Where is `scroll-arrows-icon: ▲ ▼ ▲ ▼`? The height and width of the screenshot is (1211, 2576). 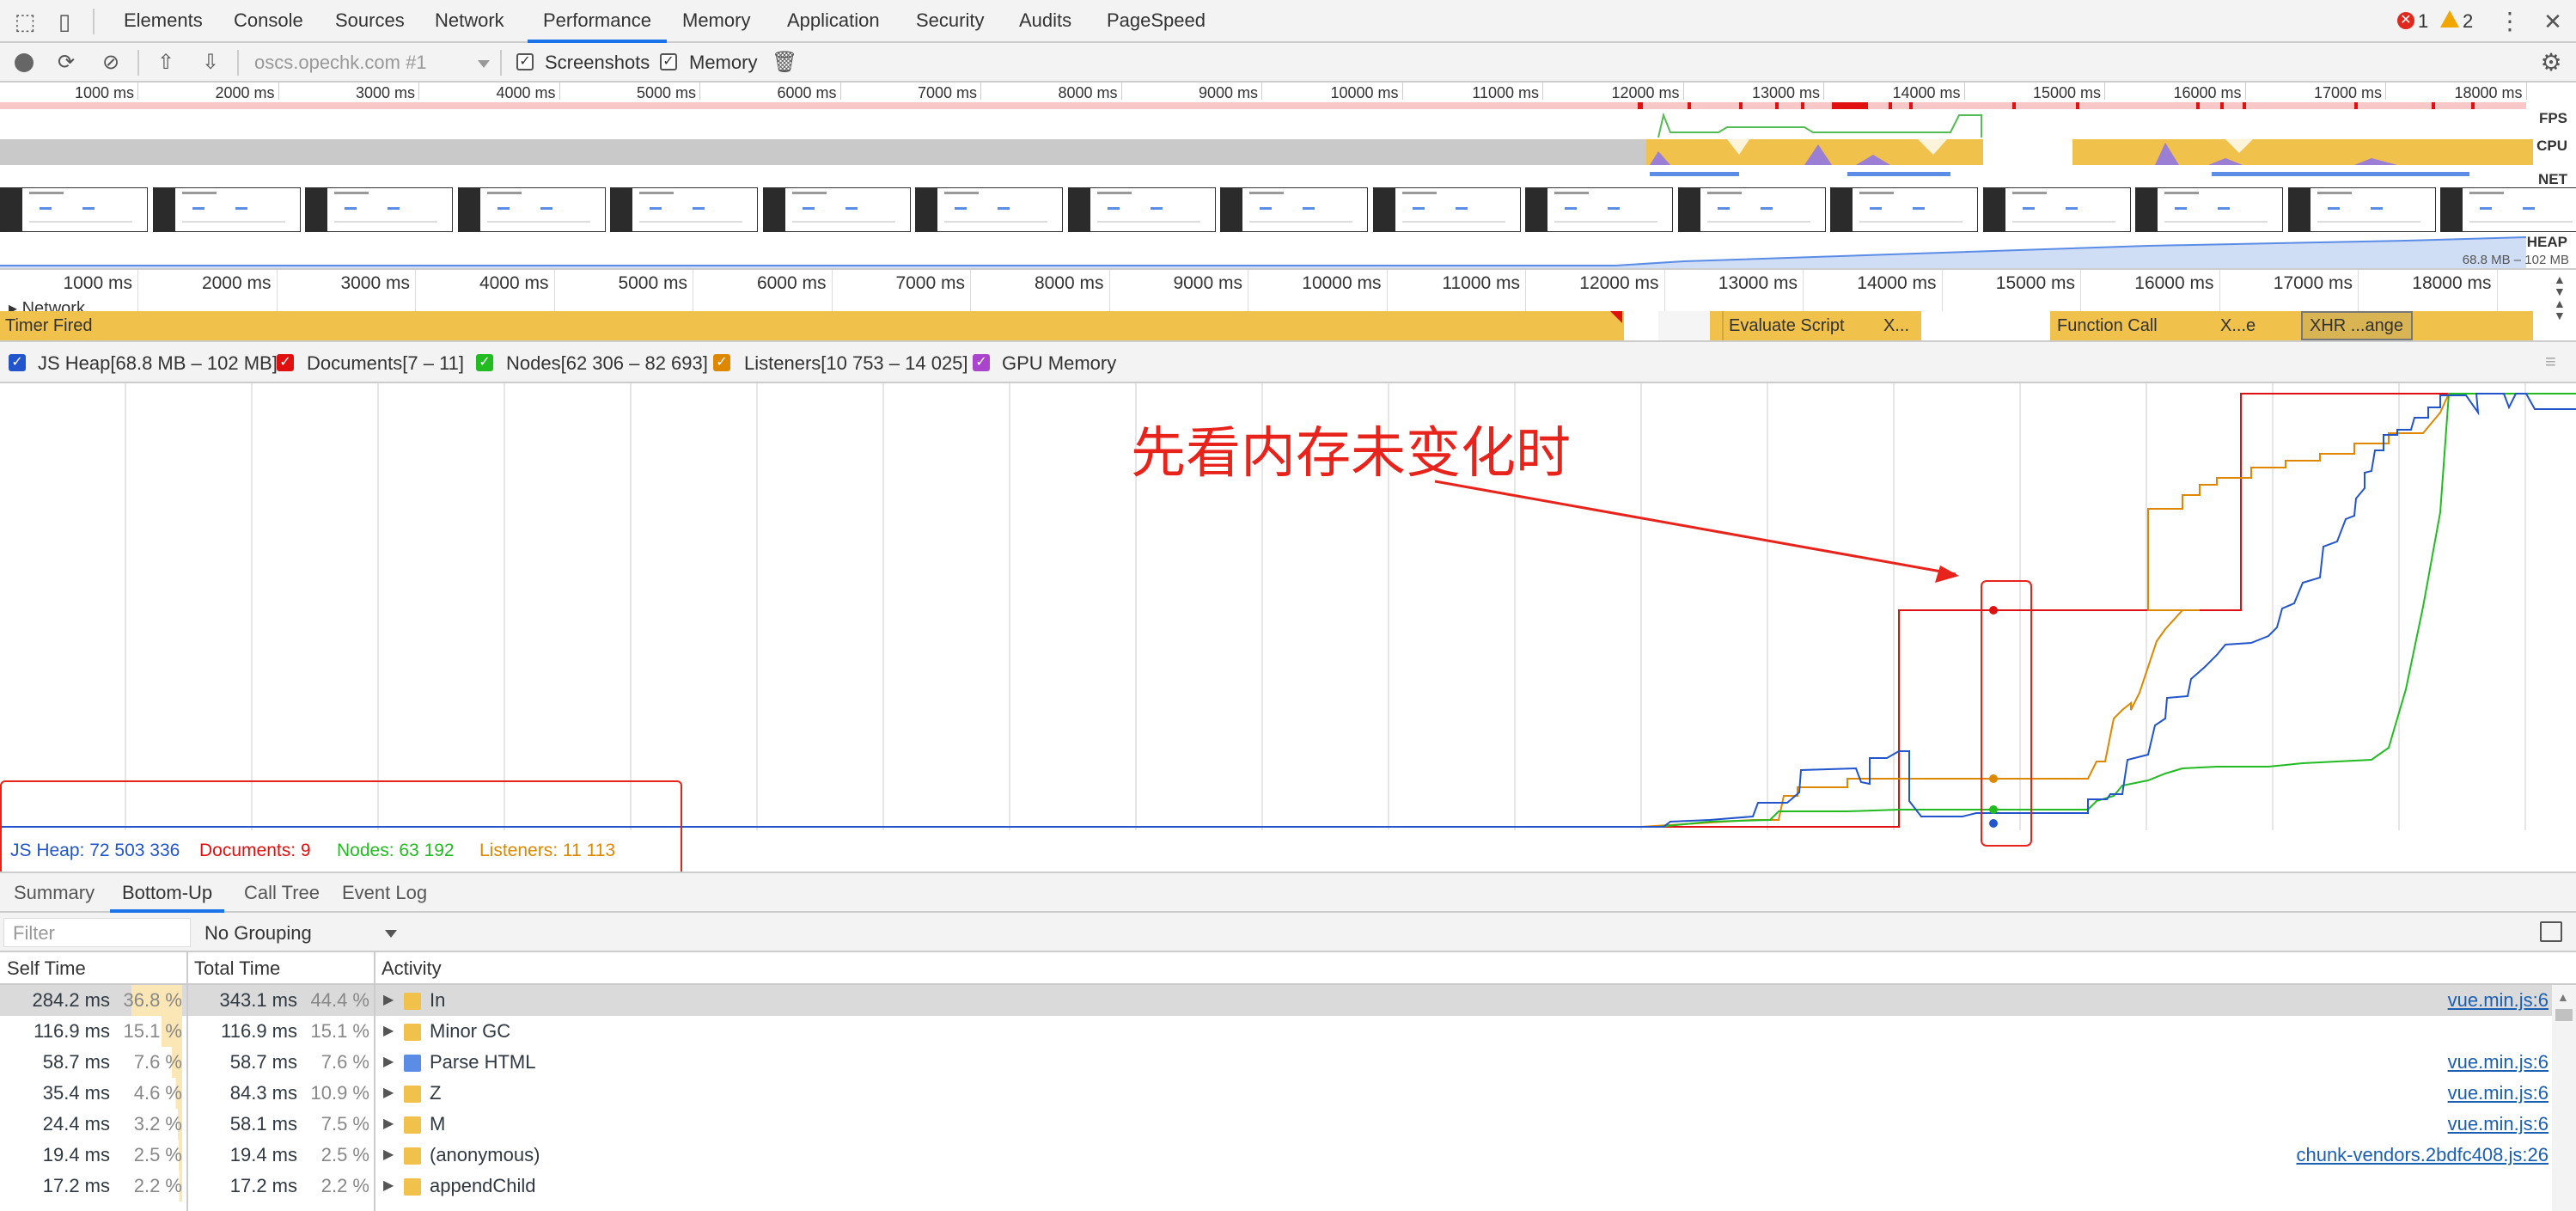
scroll-arrows-icon: ▲ ▼ ▲ ▼ is located at coordinates (2560, 297).